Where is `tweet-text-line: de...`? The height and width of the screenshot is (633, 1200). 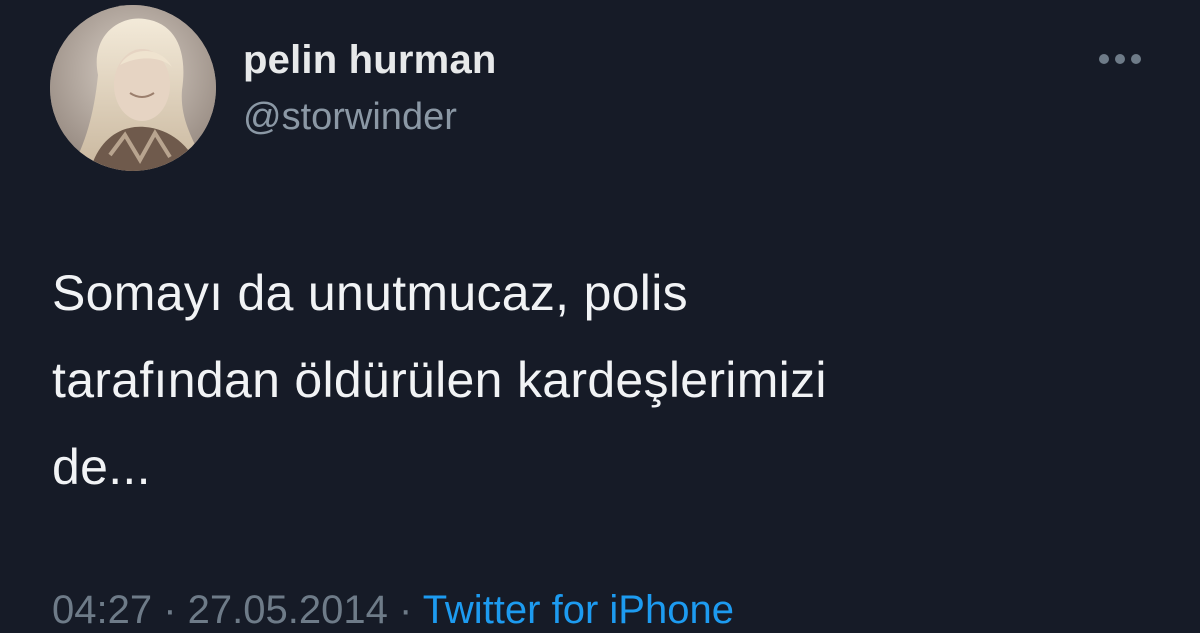 tweet-text-line: de... is located at coordinates (101, 467).